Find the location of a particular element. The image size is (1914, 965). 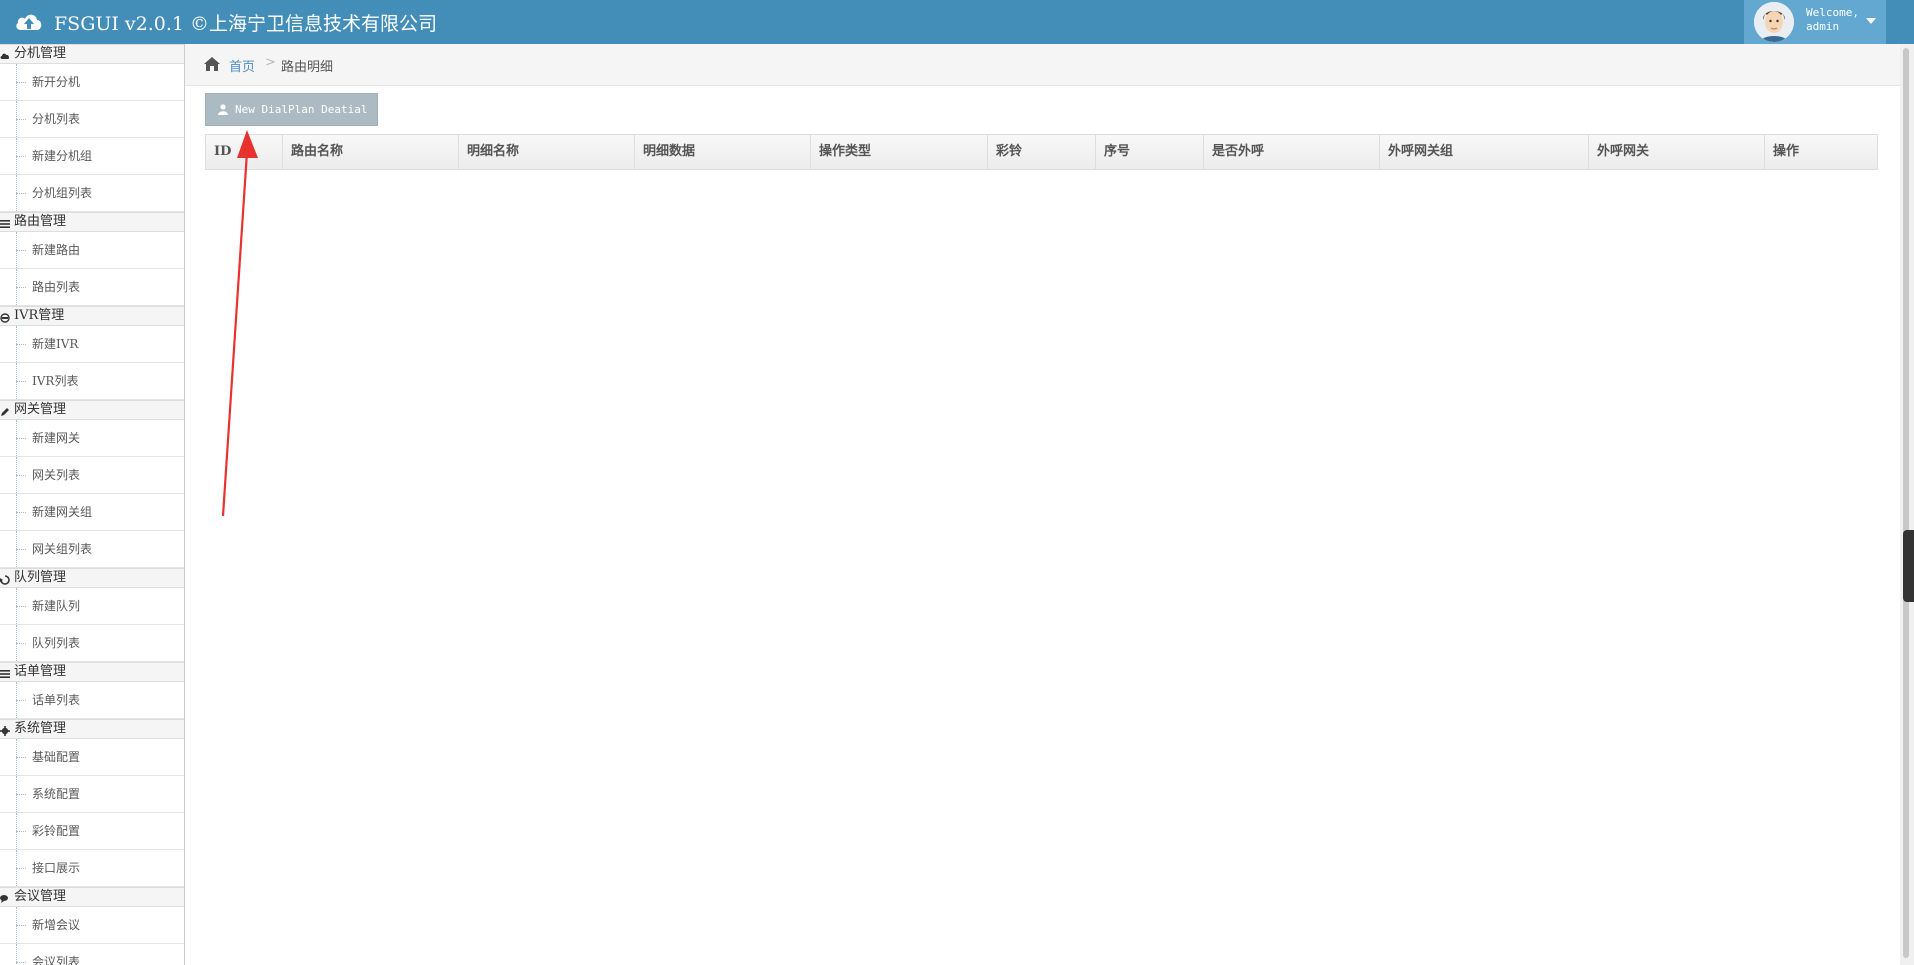

sidebar-group-label: 会议管理 is located at coordinates (40, 896).